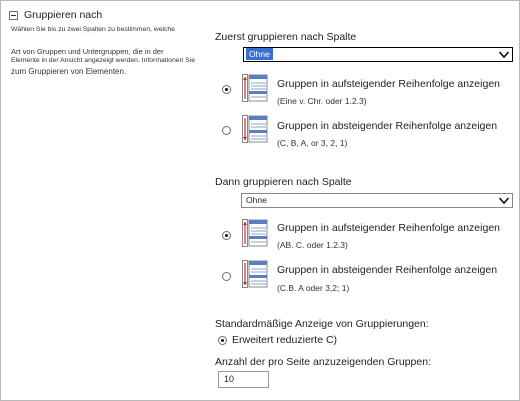 The width and height of the screenshot is (520, 401). What do you see at coordinates (226, 235) in the screenshot?
I see `second-asc-radio` at bounding box center [226, 235].